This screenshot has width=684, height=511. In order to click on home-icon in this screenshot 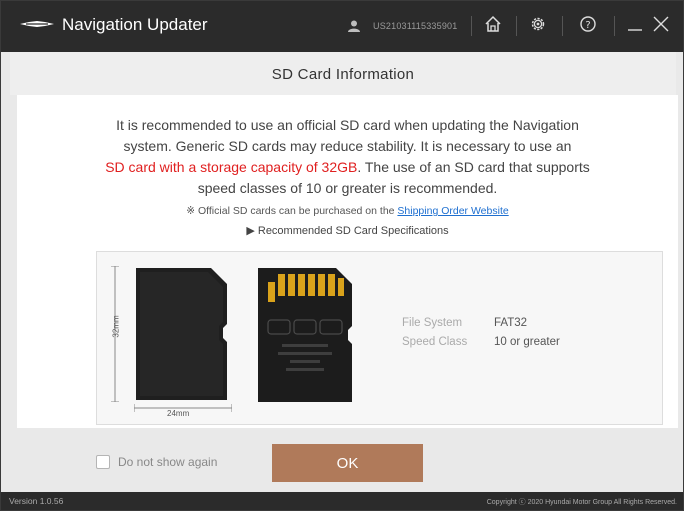, I will do `click(493, 26)`.